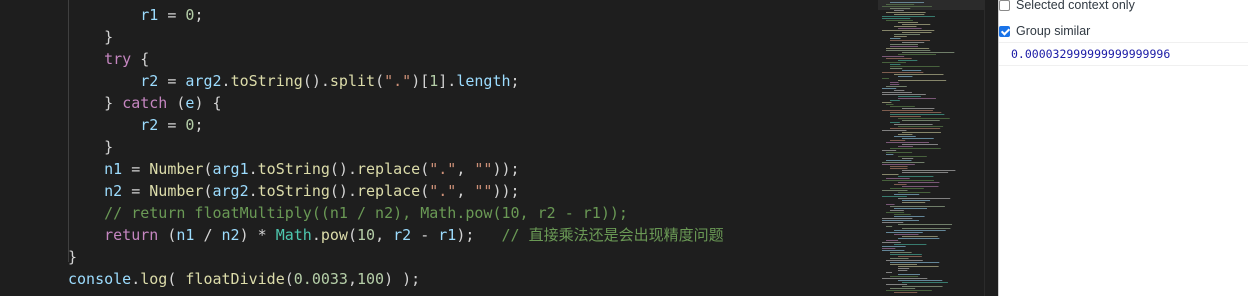 The height and width of the screenshot is (296, 1248). What do you see at coordinates (135, 125) in the screenshot?
I see `code-line: r2 = 0;` at bounding box center [135, 125].